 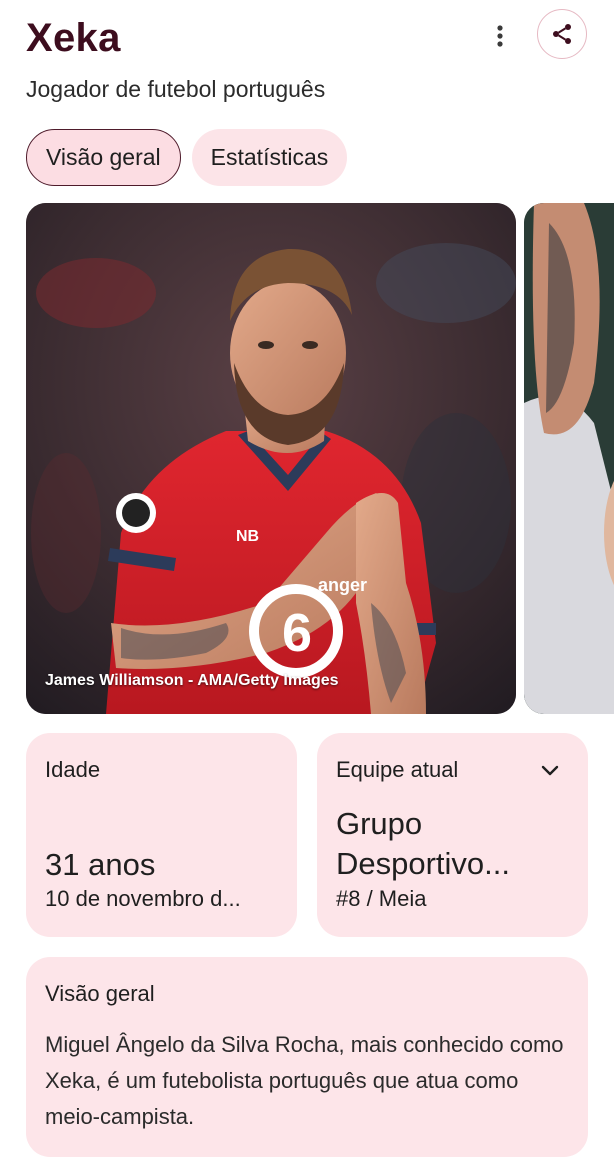 What do you see at coordinates (320, 36) in the screenshot?
I see `header: Xeka` at bounding box center [320, 36].